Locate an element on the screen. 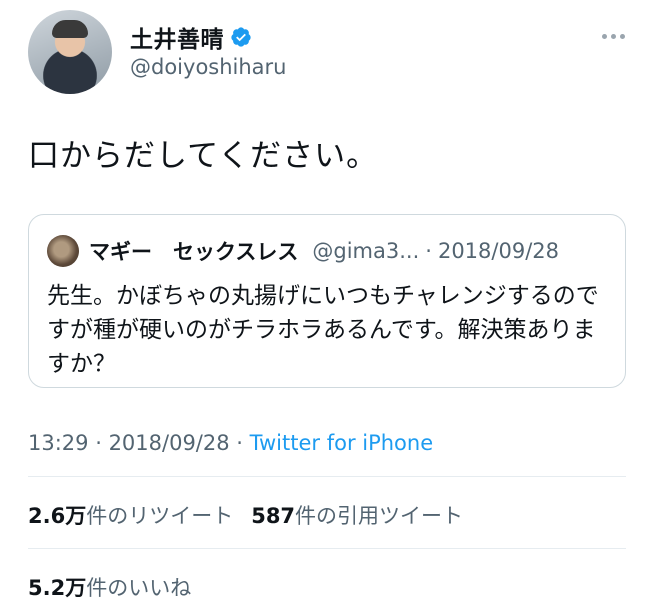  retweets-label: 件のリツイート is located at coordinates (160, 516).